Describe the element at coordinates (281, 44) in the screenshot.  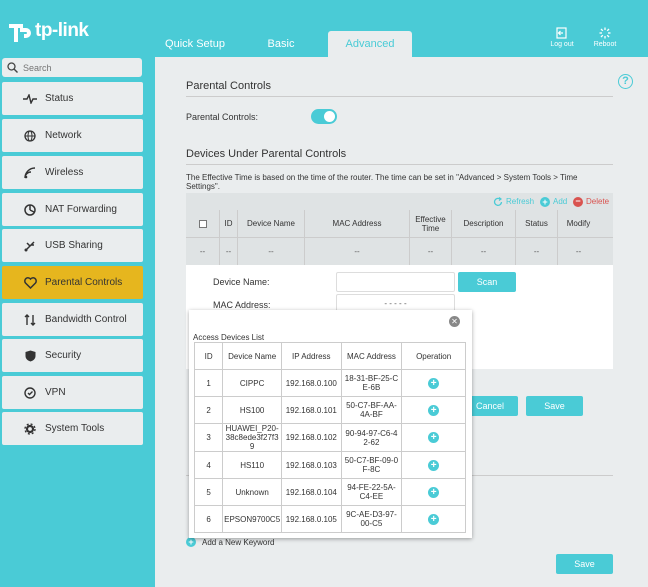
I see `tab-basic: Basic` at that location.